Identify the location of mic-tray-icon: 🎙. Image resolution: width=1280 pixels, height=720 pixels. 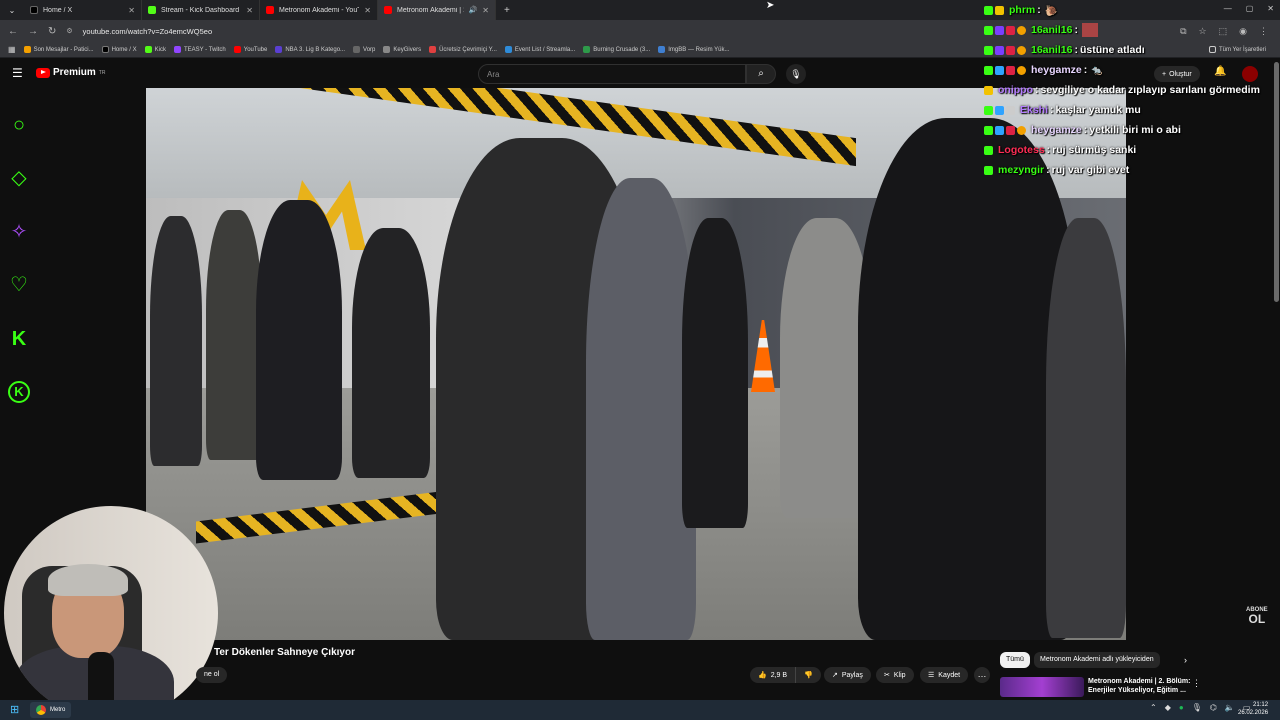
(1197, 707).